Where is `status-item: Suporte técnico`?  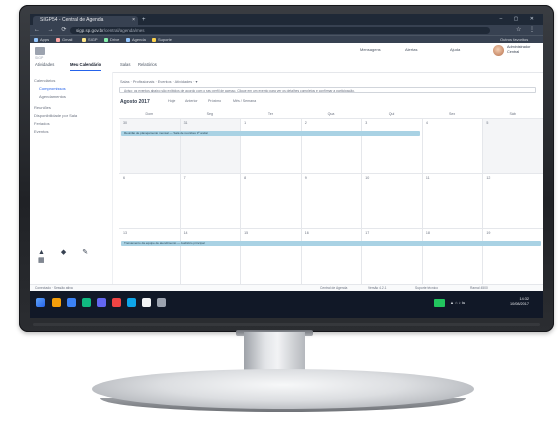
status-item: Suporte técnico is located at coordinates (426, 288).